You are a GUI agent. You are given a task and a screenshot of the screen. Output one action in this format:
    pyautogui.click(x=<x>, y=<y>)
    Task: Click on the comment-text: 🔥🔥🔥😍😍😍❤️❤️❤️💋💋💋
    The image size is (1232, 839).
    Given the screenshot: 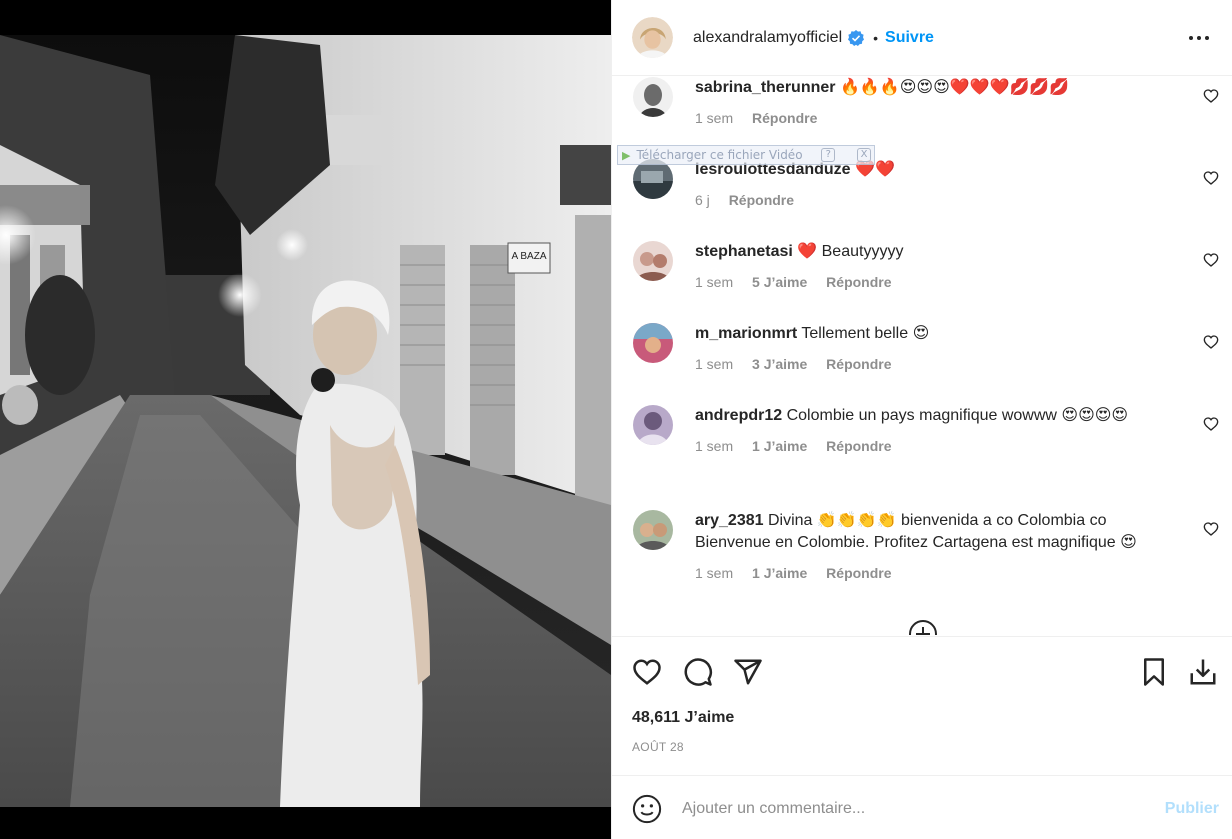 What is the action you would take?
    pyautogui.click(x=954, y=87)
    